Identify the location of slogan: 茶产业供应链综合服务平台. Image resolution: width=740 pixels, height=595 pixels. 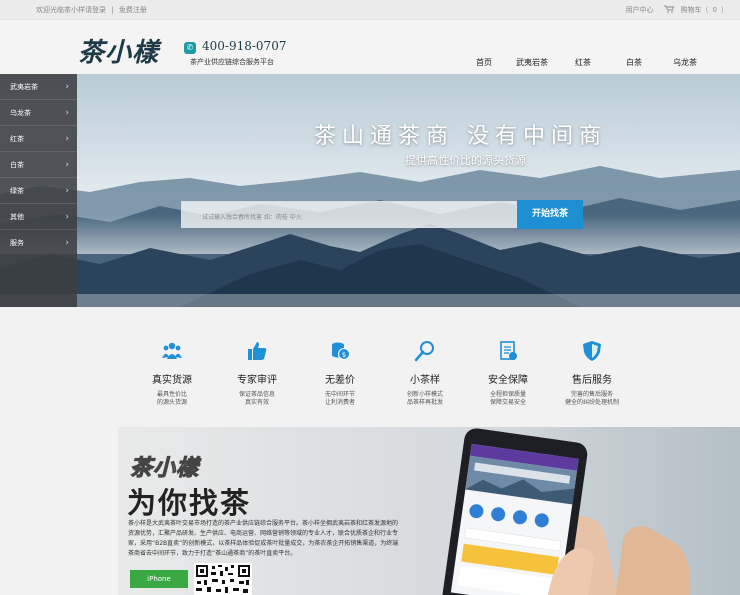
(232, 62).